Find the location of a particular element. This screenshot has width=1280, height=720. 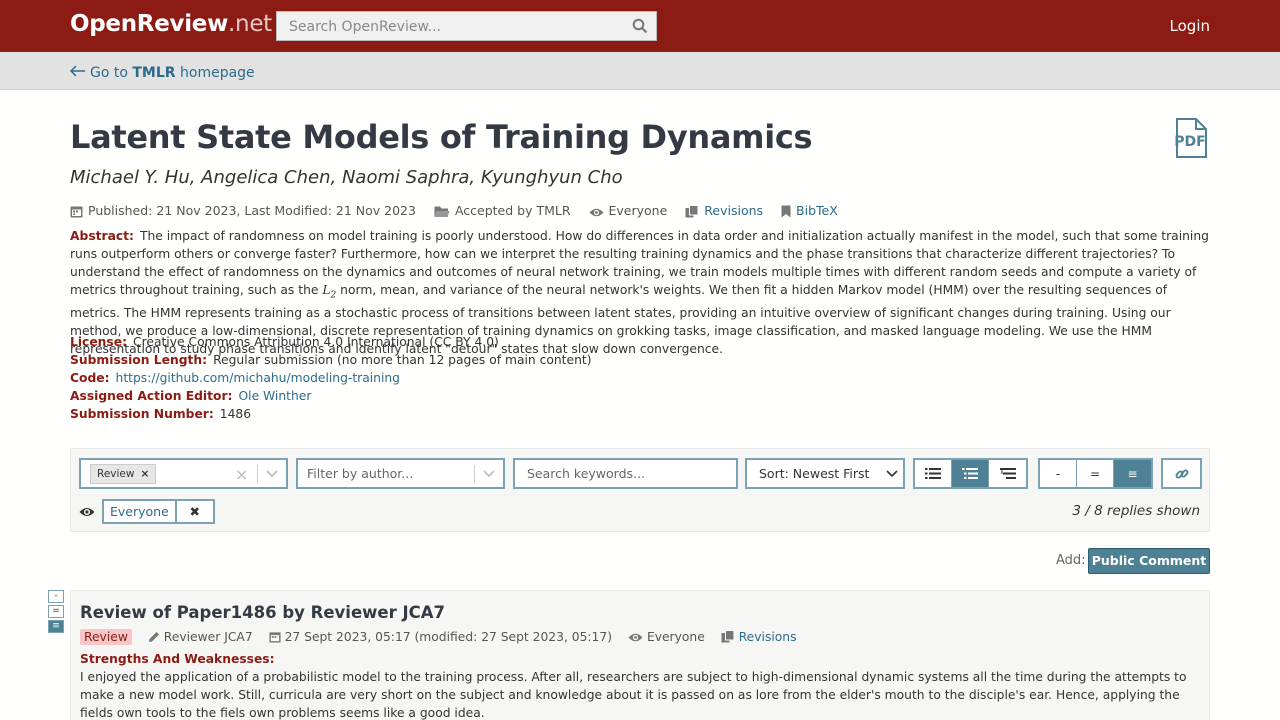

close-icon: ✖ is located at coordinates (195, 511).